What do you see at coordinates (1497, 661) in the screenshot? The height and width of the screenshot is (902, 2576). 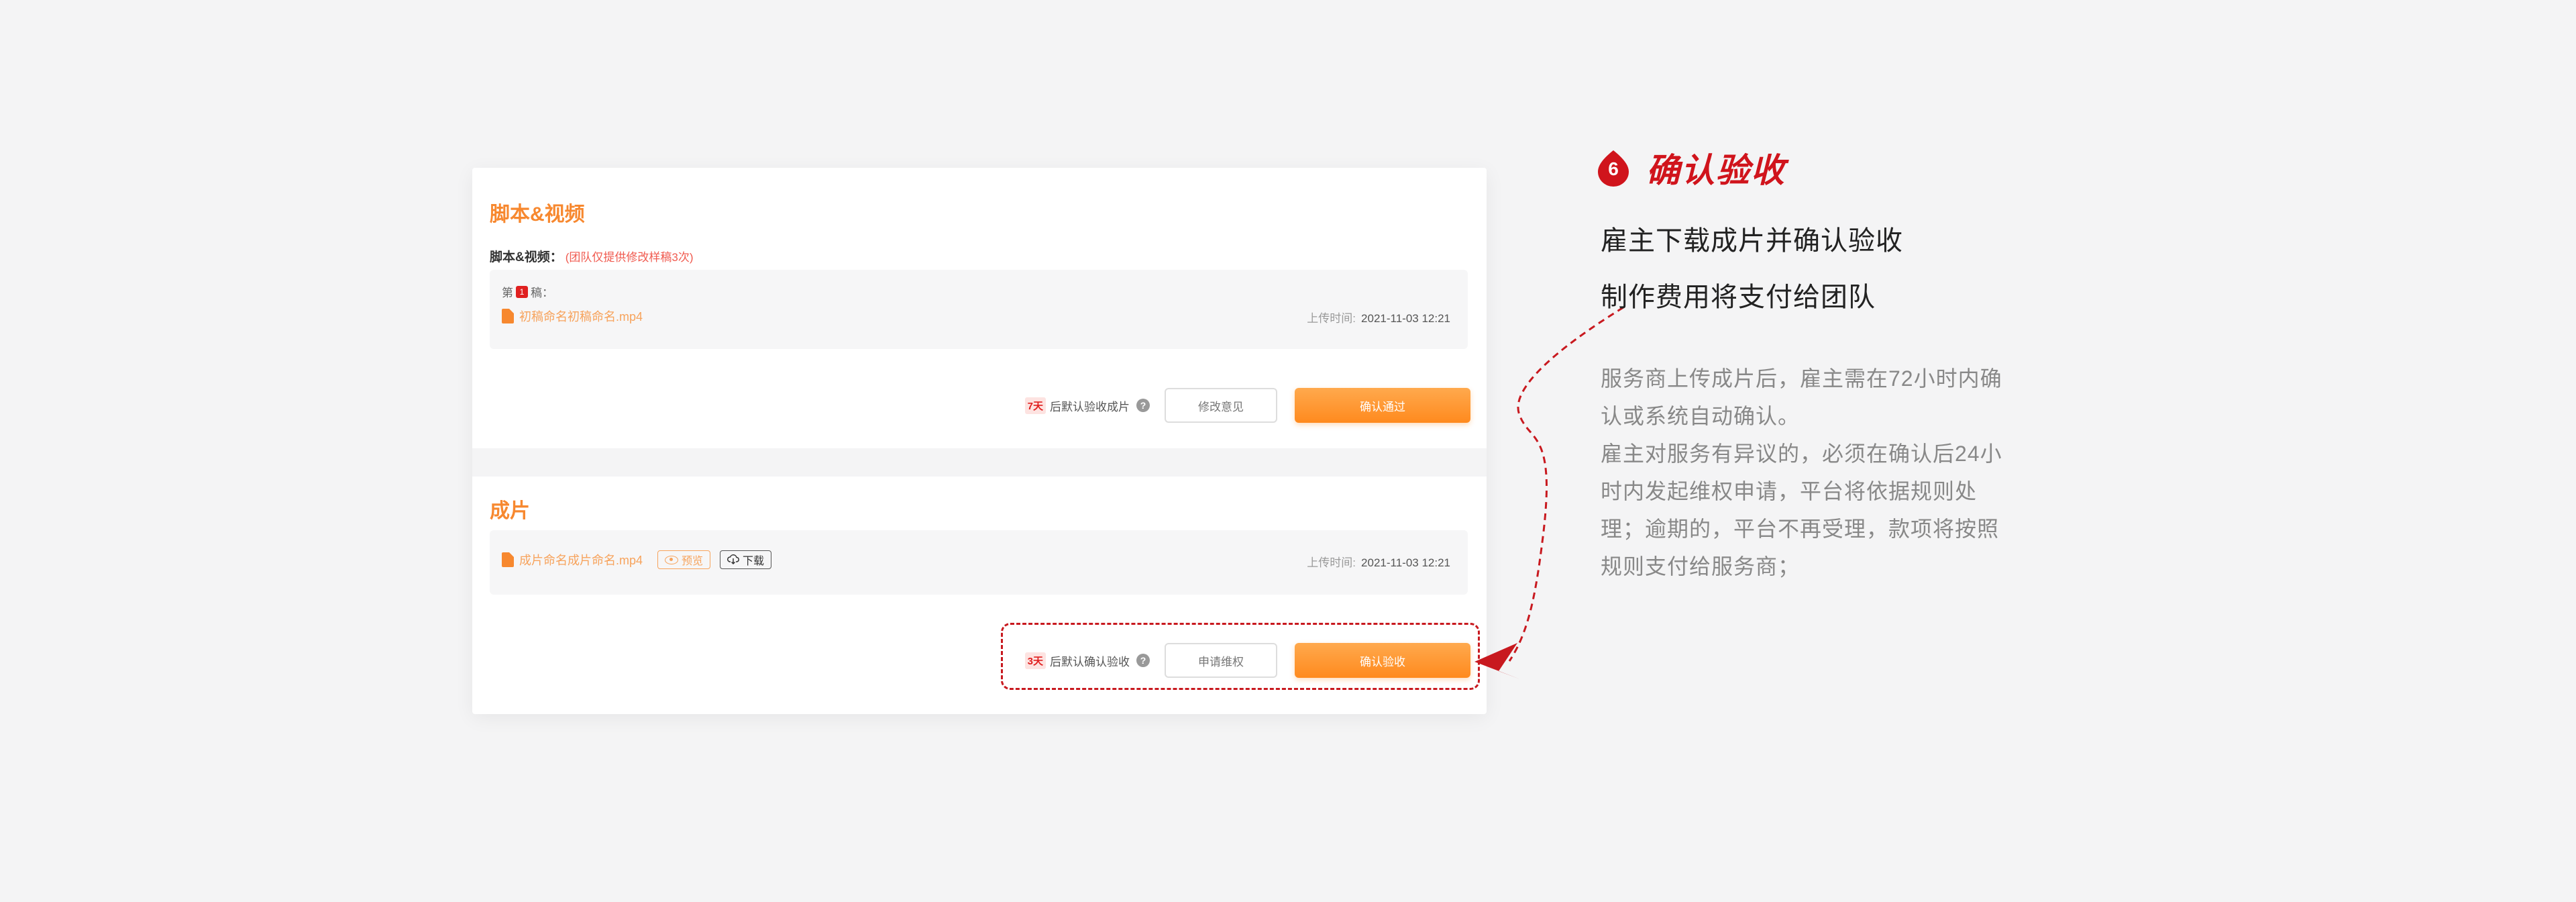 I see `arrow-head-icon` at bounding box center [1497, 661].